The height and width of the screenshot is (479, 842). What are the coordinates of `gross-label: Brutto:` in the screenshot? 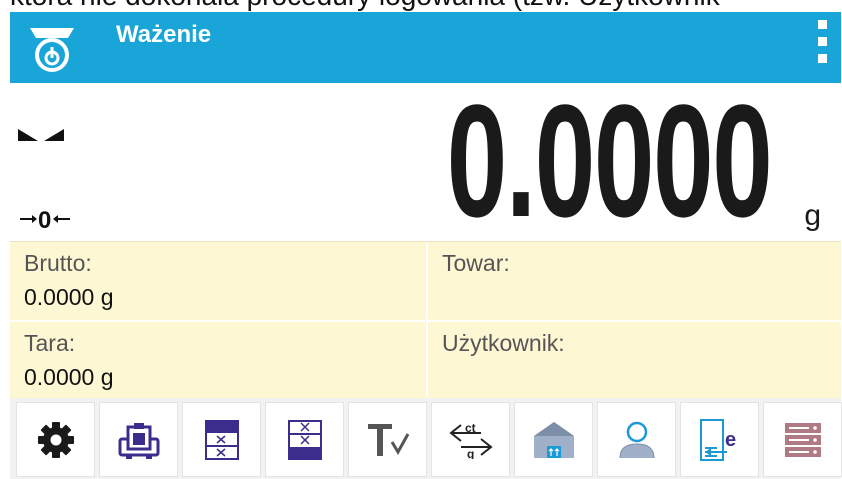 It's located at (58, 263).